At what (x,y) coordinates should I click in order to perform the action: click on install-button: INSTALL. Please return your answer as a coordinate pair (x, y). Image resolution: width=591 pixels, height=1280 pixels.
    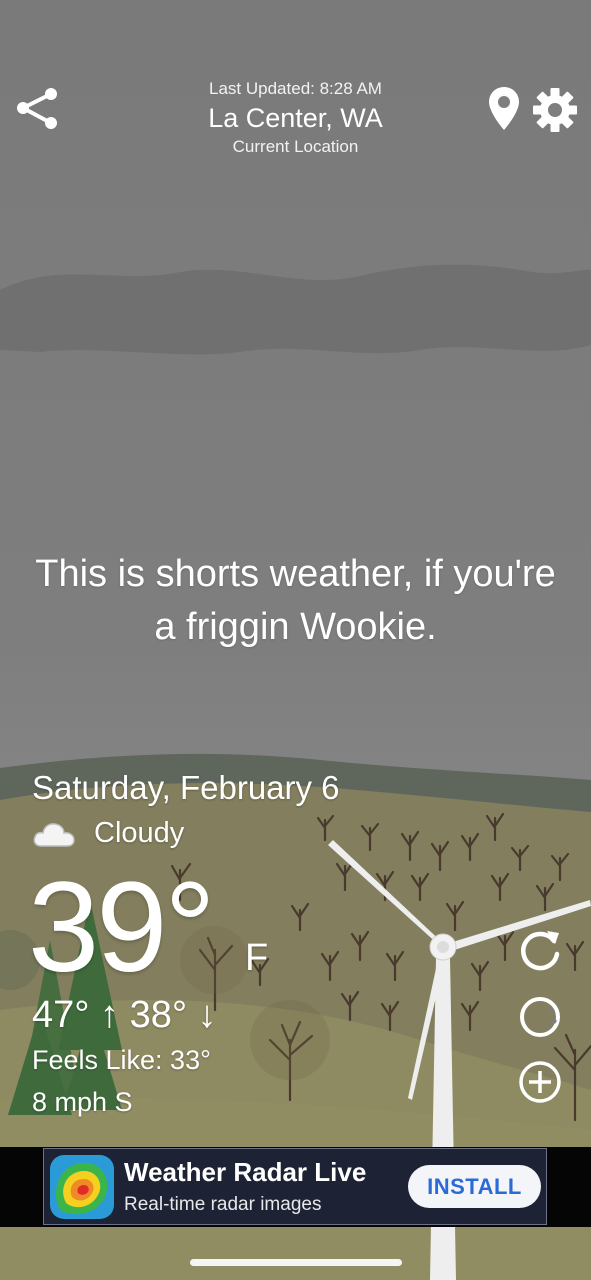
    Looking at the image, I should click on (474, 1186).